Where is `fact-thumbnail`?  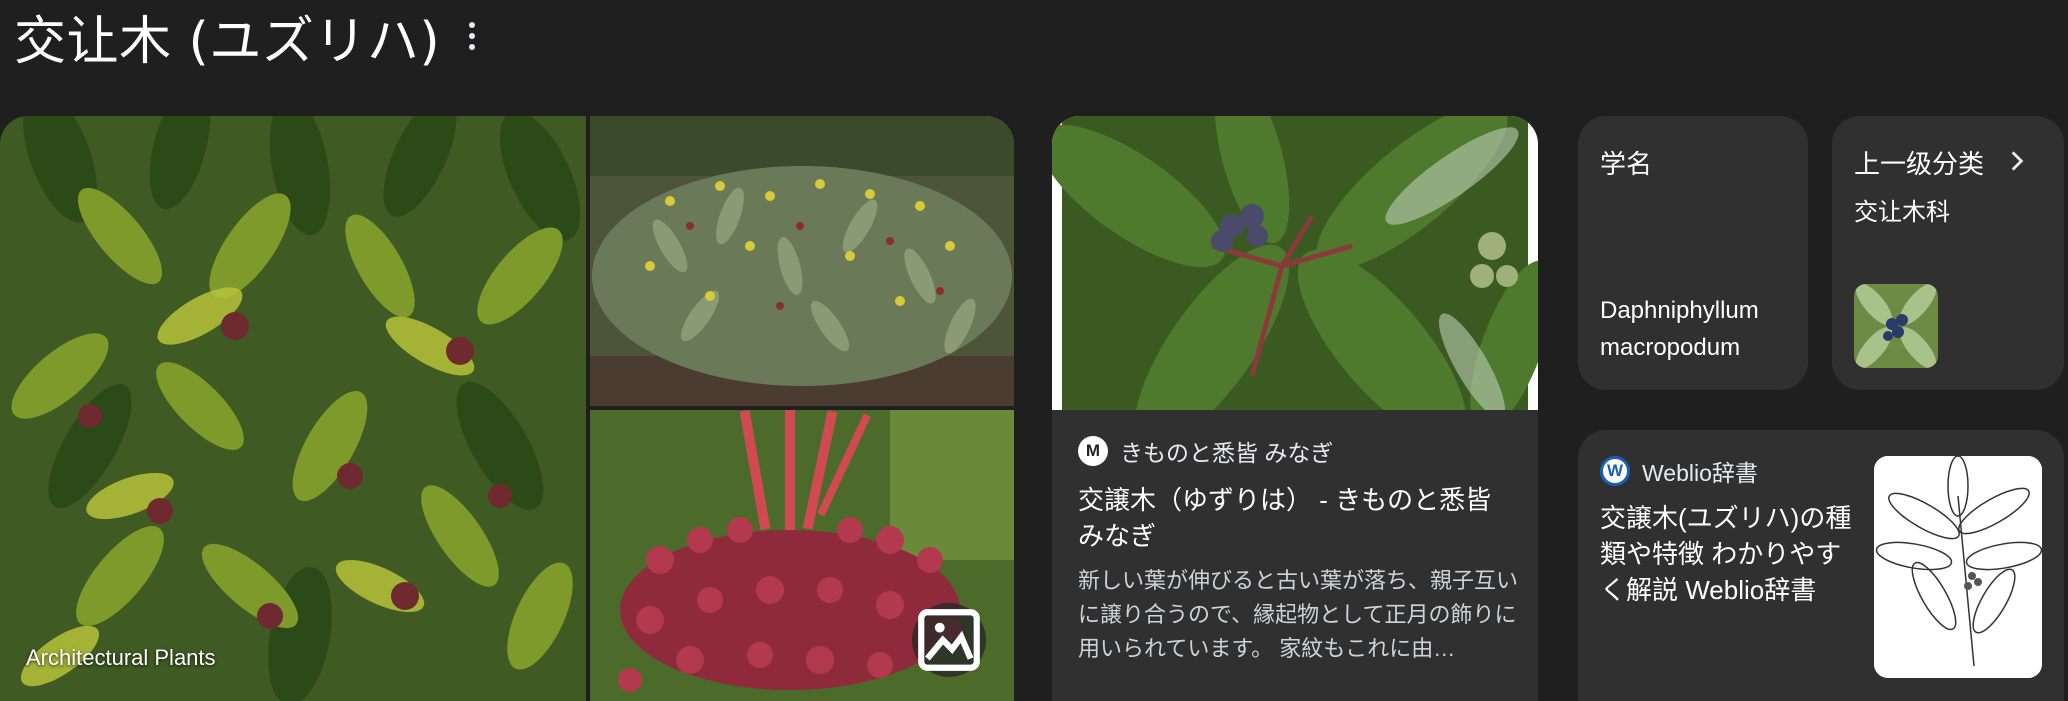
fact-thumbnail is located at coordinates (1896, 326).